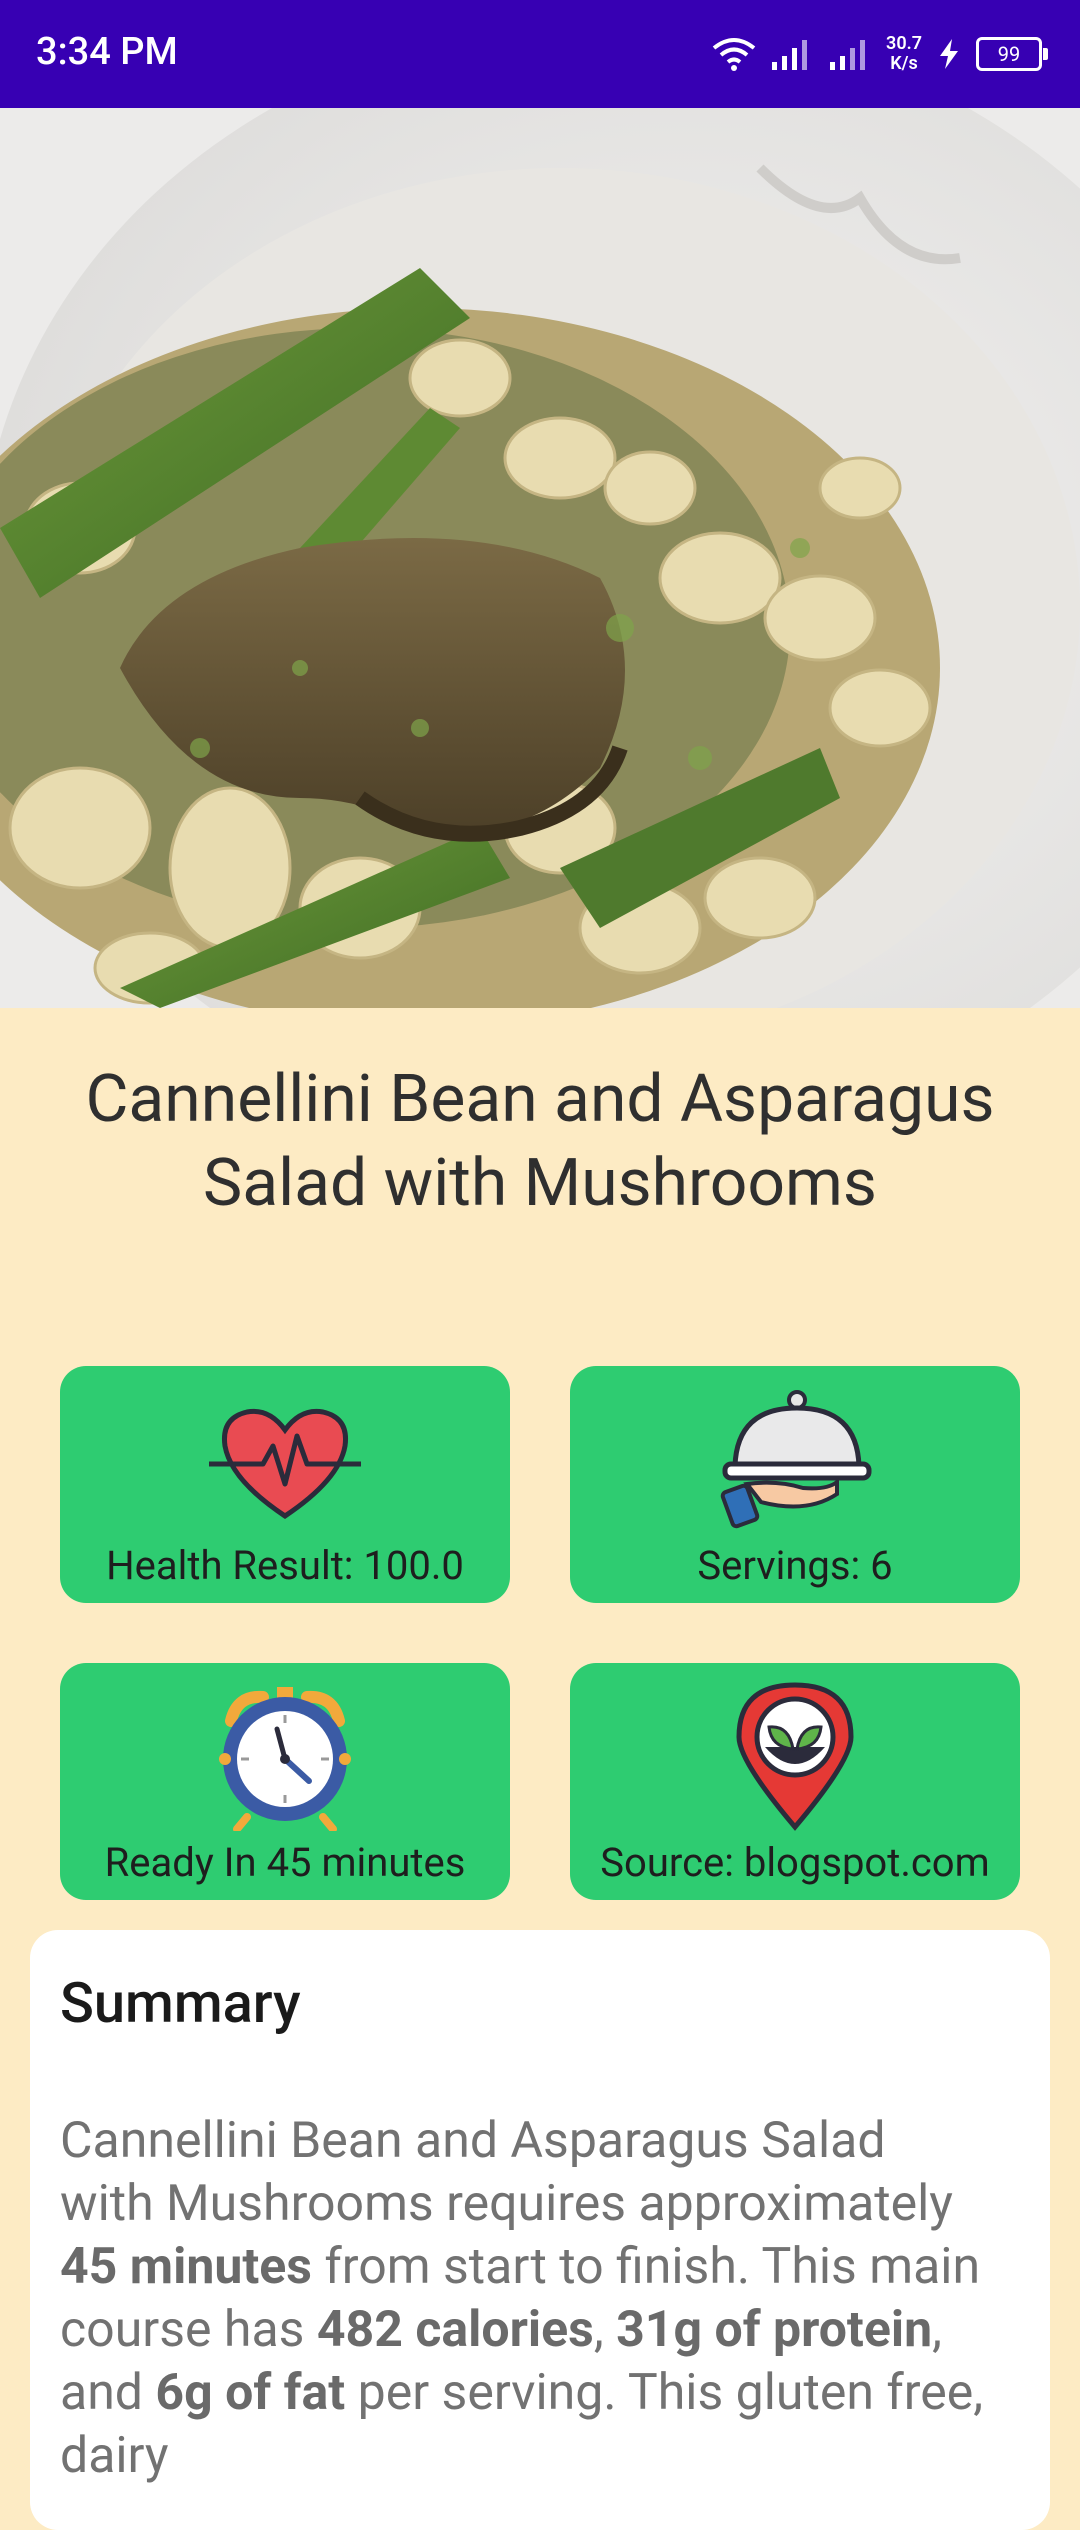 This screenshot has height=2530, width=1080. Describe the element at coordinates (880, 54) in the screenshot. I see `status-icons: 30.7 K/s 99` at that location.